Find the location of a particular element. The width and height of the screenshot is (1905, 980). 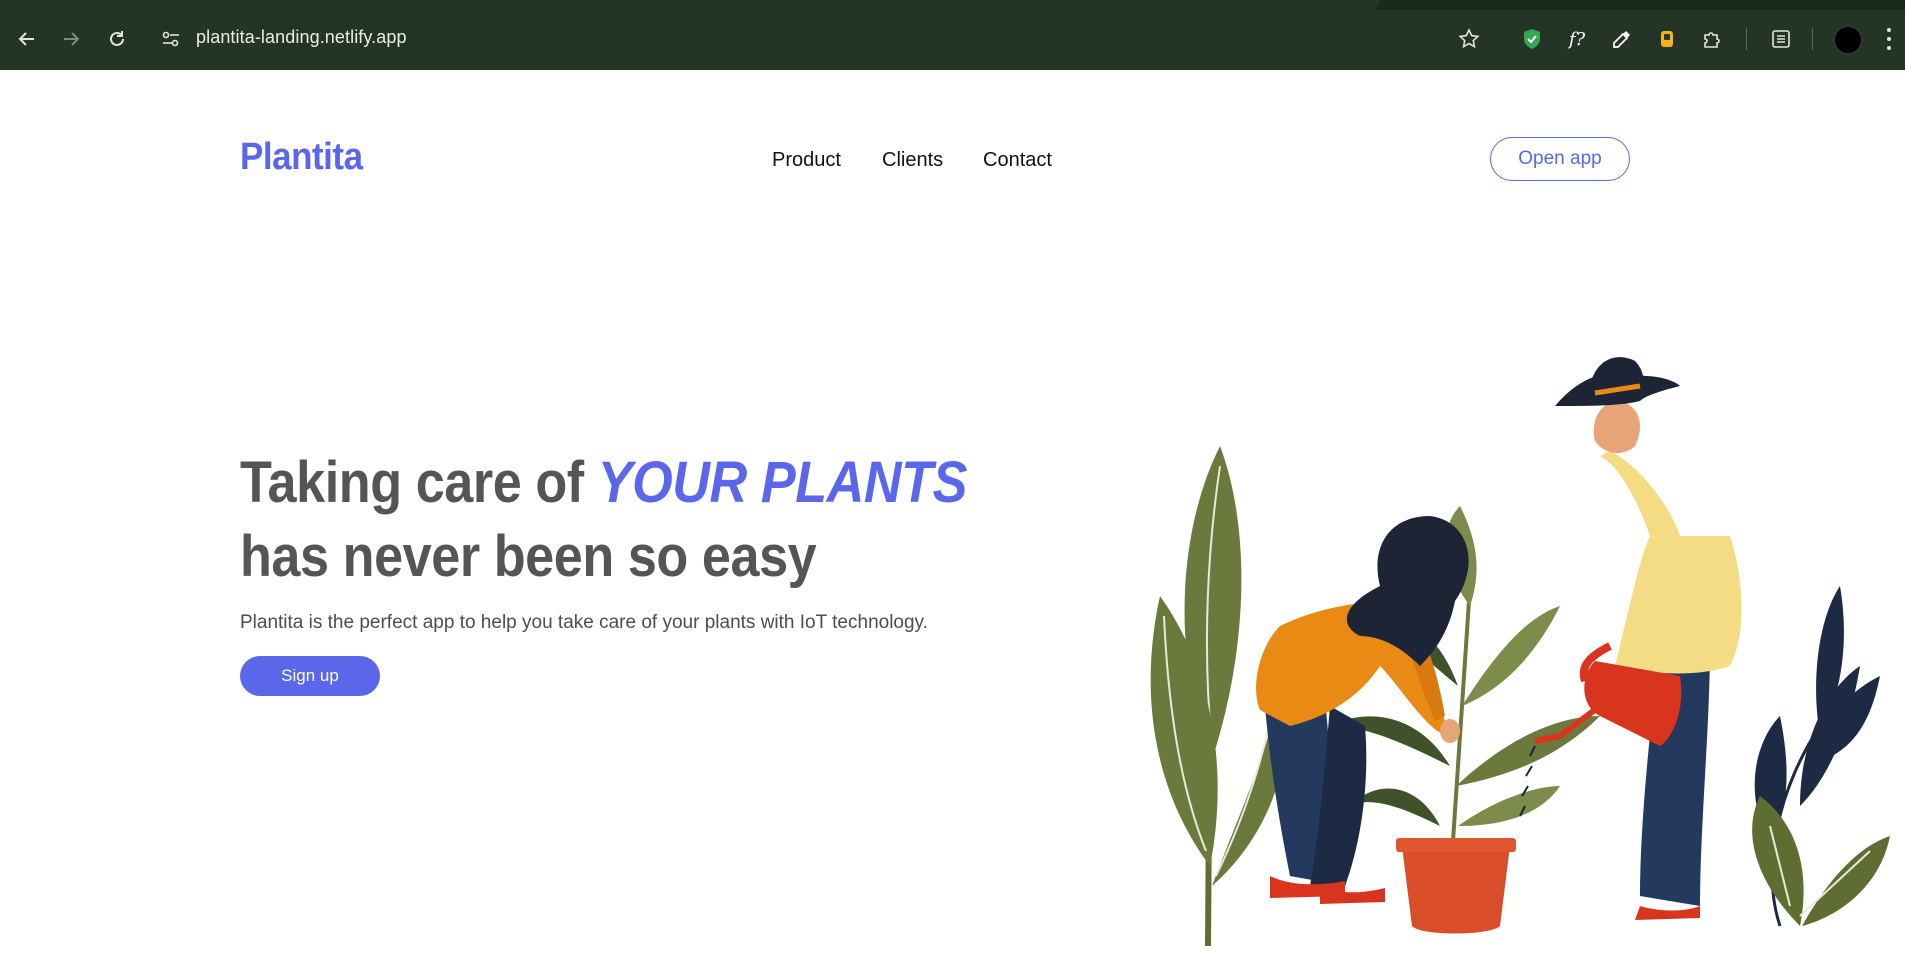

yellow-extension-icon is located at coordinates (1667, 39).